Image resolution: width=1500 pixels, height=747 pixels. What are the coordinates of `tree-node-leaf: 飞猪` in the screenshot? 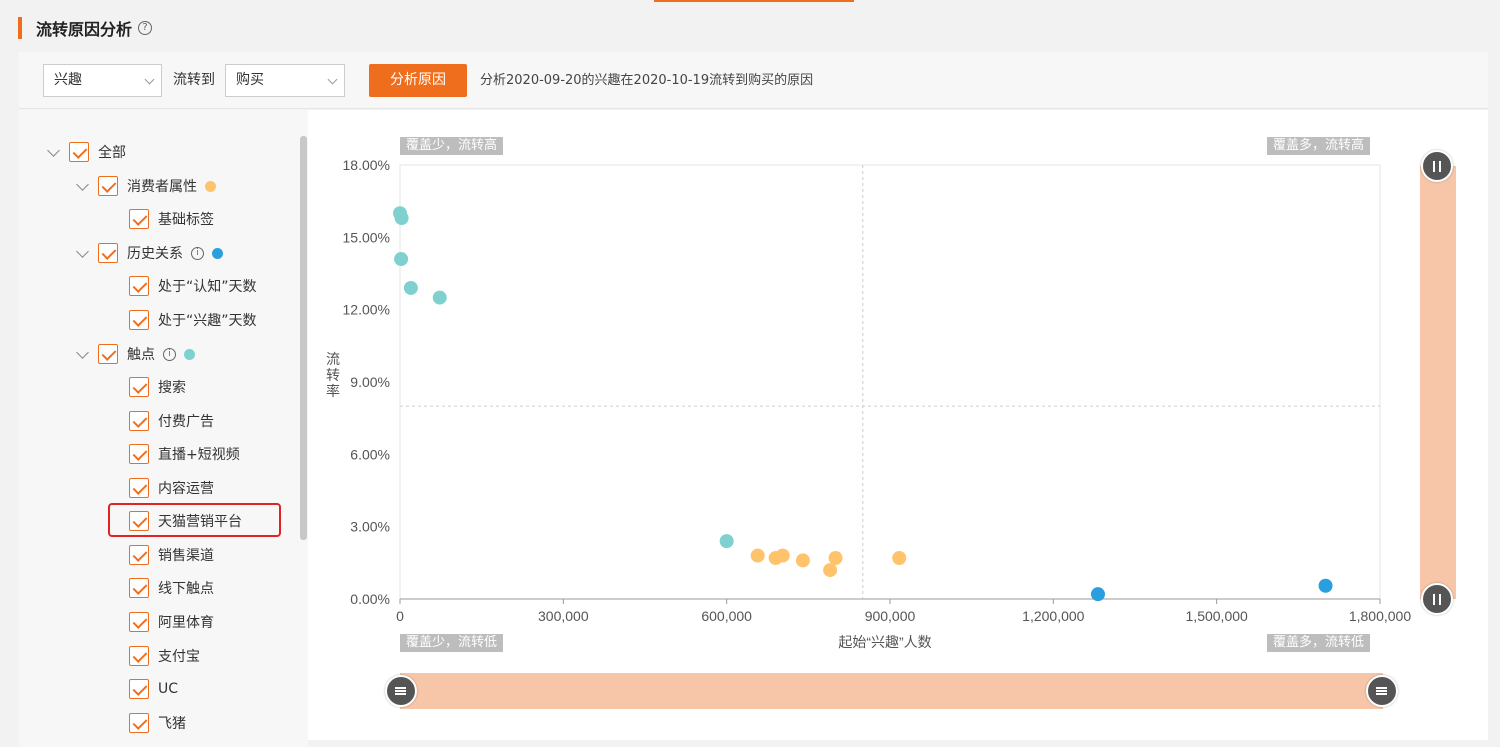 It's located at (157, 723).